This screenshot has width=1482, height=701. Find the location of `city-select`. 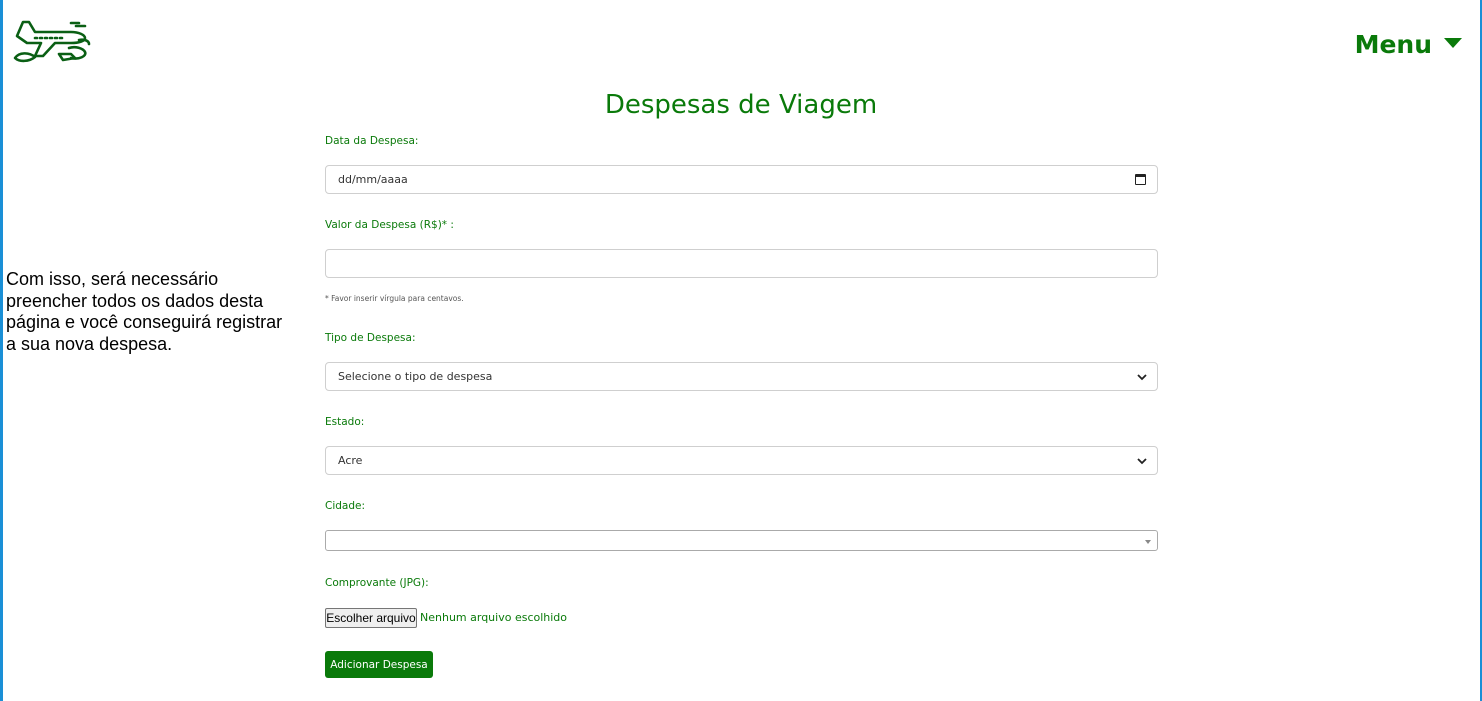

city-select is located at coordinates (741, 540).